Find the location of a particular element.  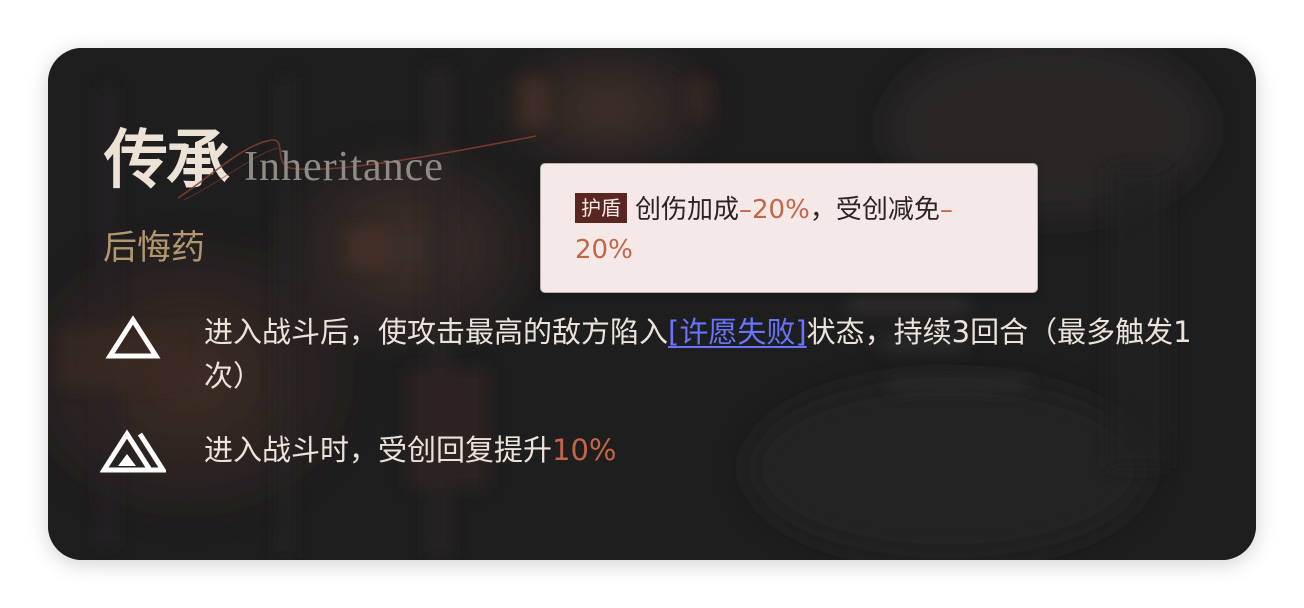

double-triangle-icon is located at coordinates (133, 451).